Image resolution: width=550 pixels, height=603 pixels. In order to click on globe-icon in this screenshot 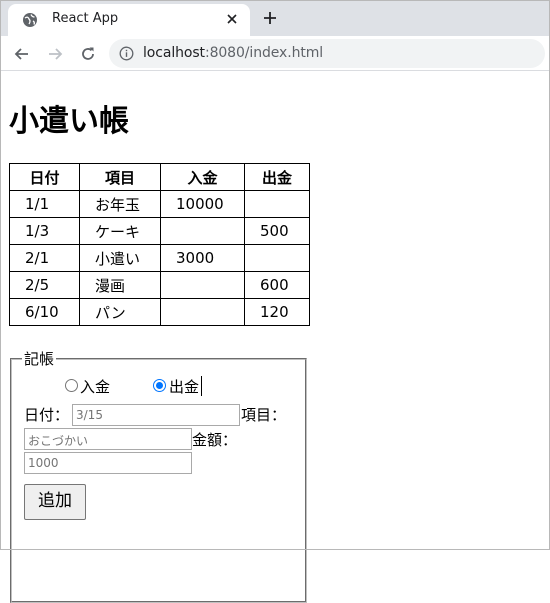, I will do `click(30, 20)`.